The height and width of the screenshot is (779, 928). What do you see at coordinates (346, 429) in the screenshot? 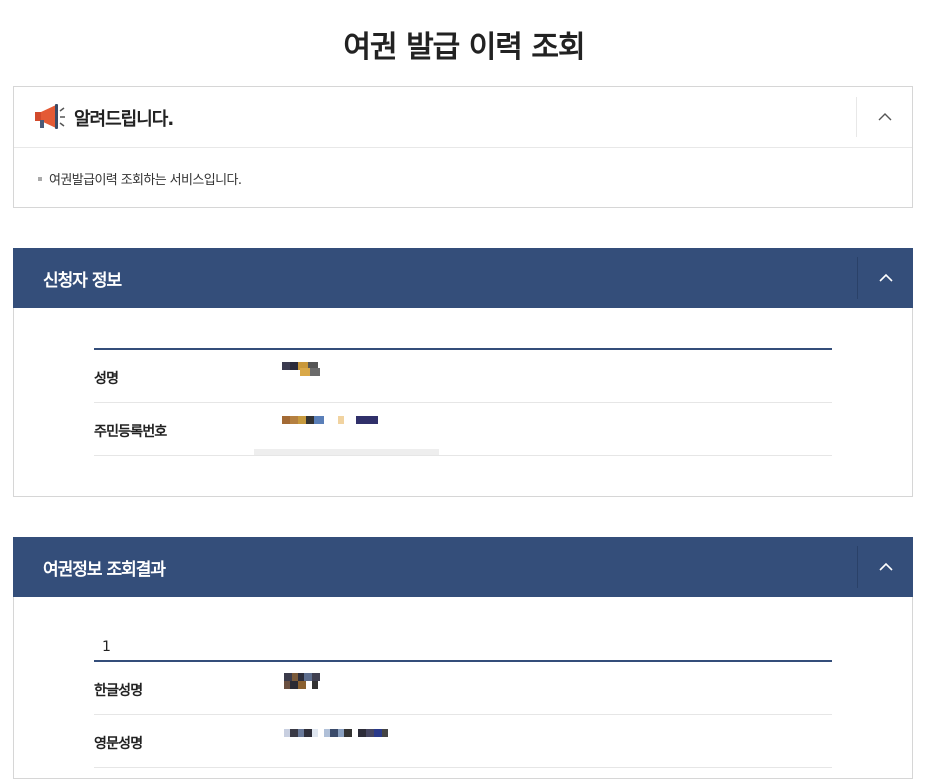
I see `masked-rrn-value` at bounding box center [346, 429].